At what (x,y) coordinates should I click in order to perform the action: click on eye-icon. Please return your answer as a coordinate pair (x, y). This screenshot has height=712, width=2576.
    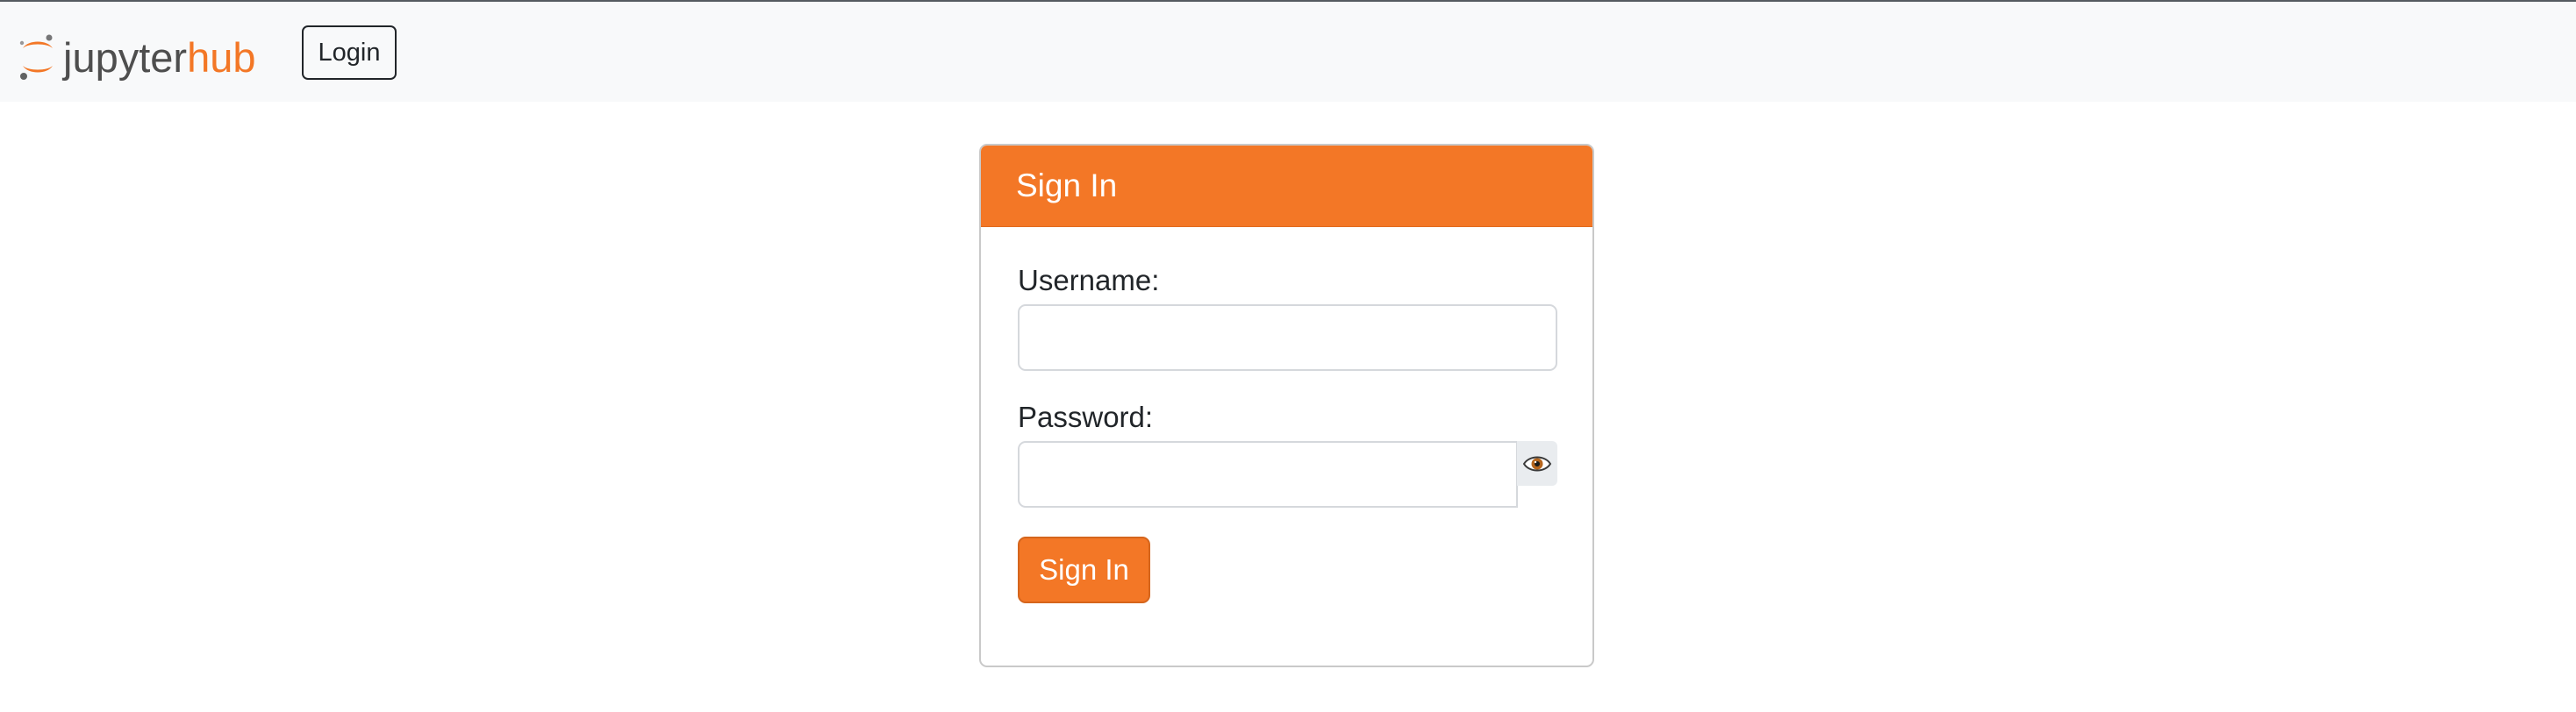
    Looking at the image, I should click on (1537, 464).